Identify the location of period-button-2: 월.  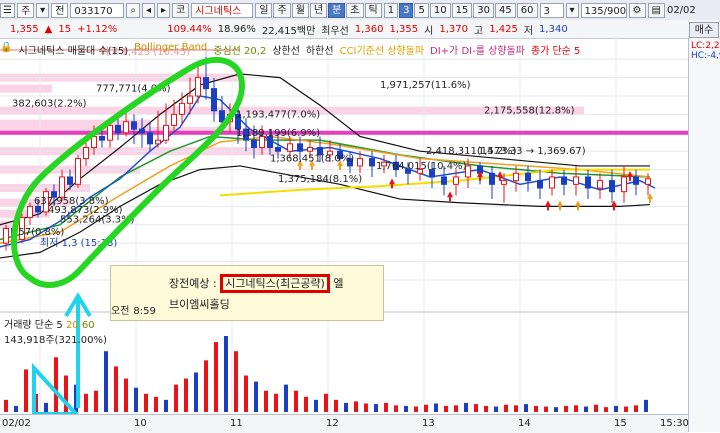
(300, 10).